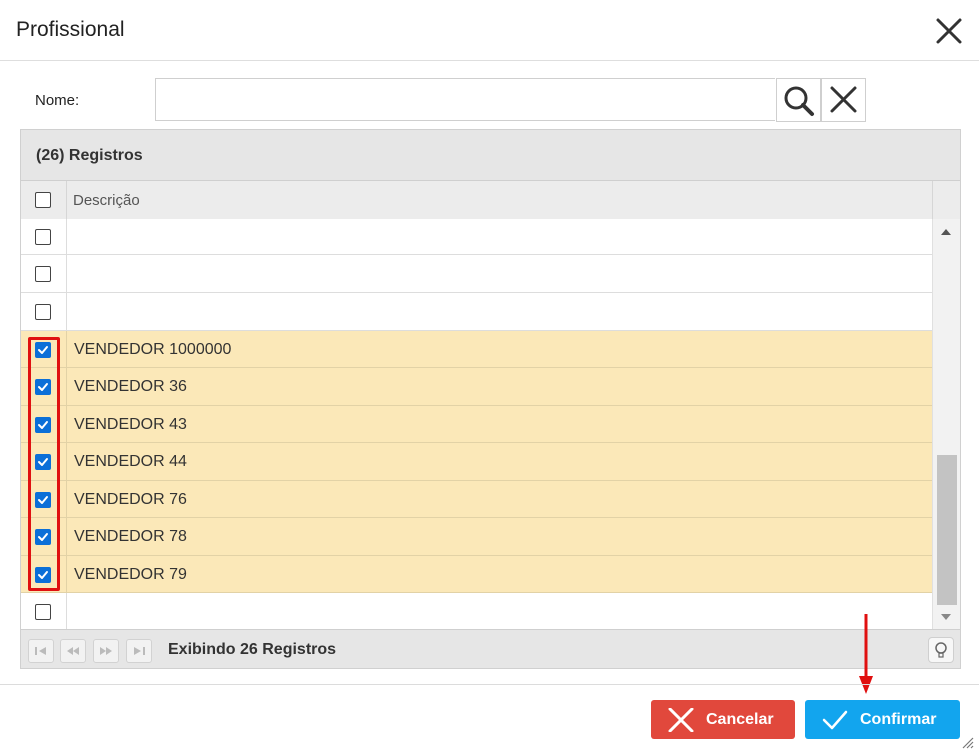 The image size is (979, 754). What do you see at coordinates (946, 232) in the screenshot?
I see `scroll-up-icon` at bounding box center [946, 232].